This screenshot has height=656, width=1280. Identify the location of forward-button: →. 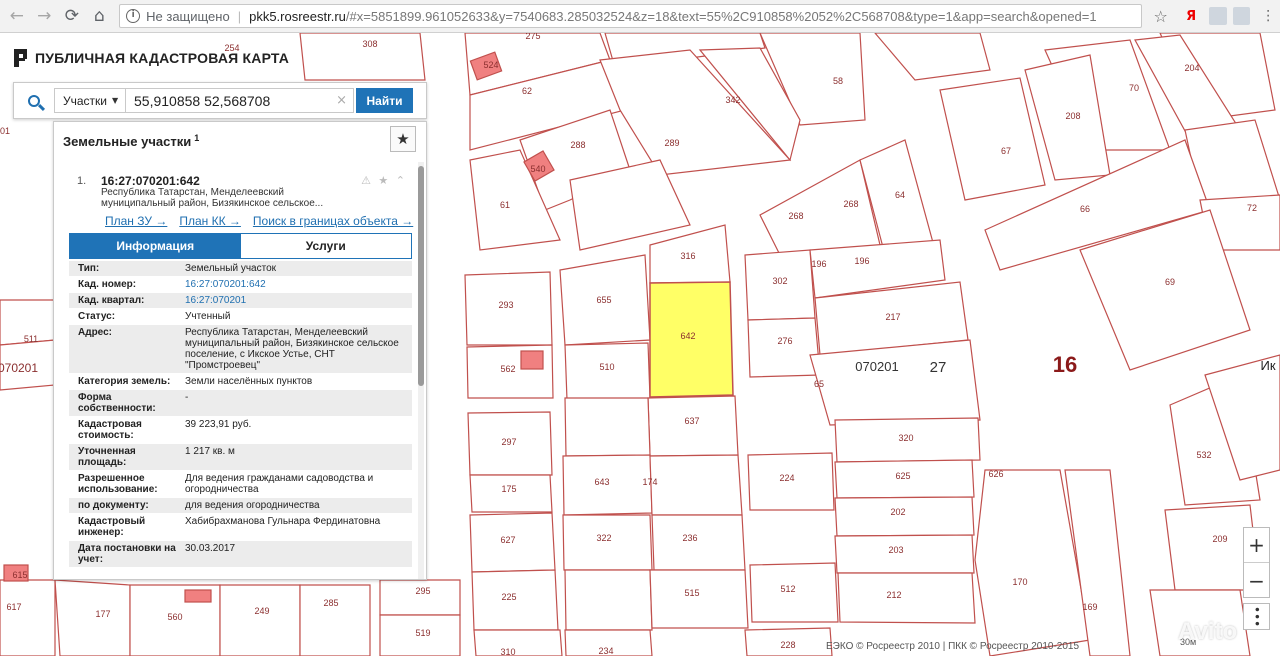
(45, 16).